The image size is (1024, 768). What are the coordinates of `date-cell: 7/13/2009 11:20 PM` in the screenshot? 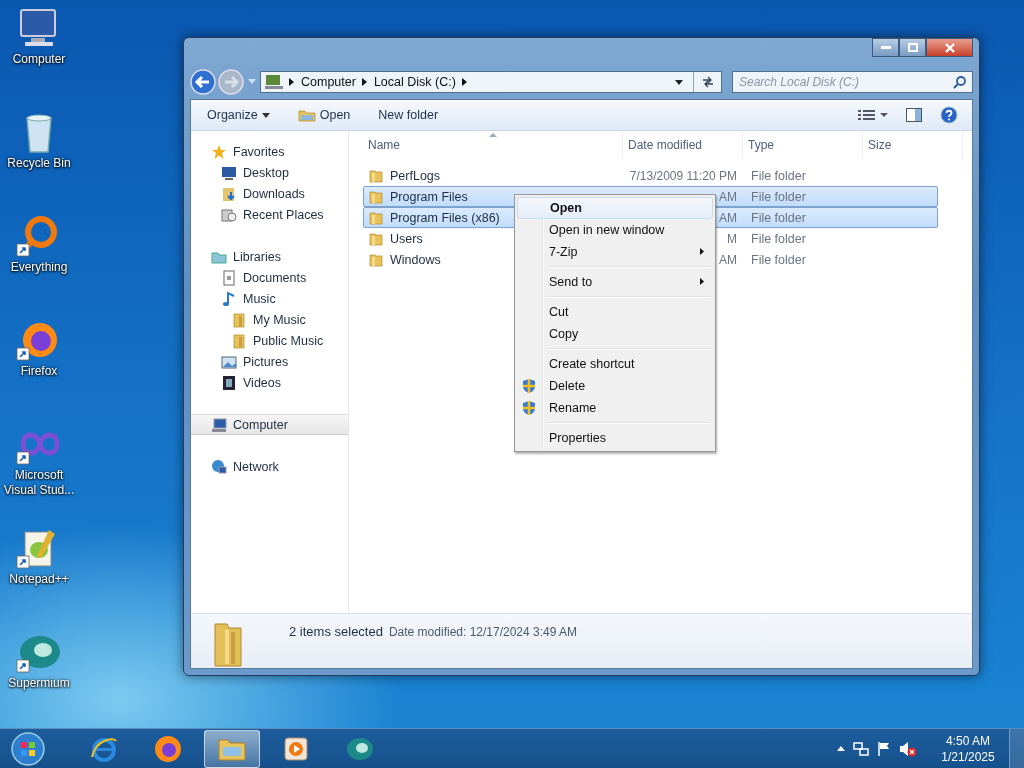 It's located at (683, 175).